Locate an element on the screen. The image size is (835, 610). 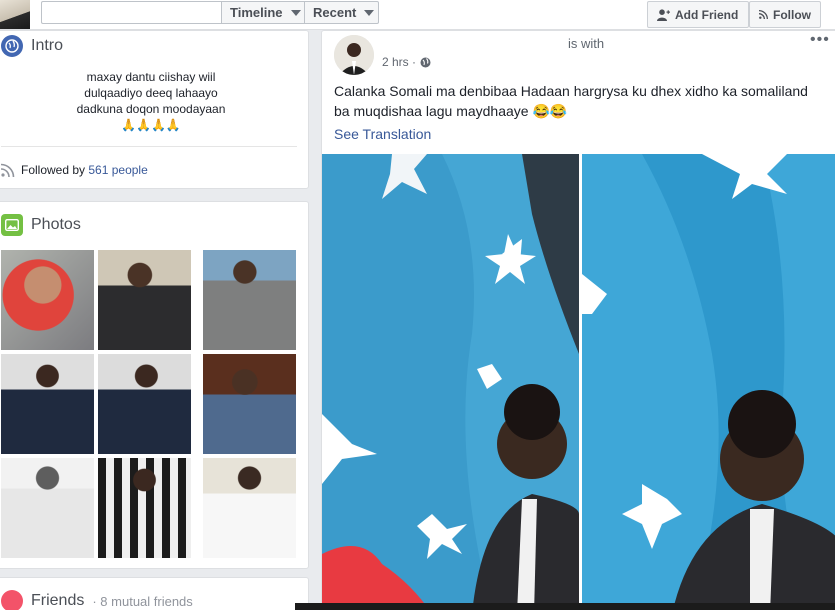
add-friend-button: Add Friend is located at coordinates (698, 14).